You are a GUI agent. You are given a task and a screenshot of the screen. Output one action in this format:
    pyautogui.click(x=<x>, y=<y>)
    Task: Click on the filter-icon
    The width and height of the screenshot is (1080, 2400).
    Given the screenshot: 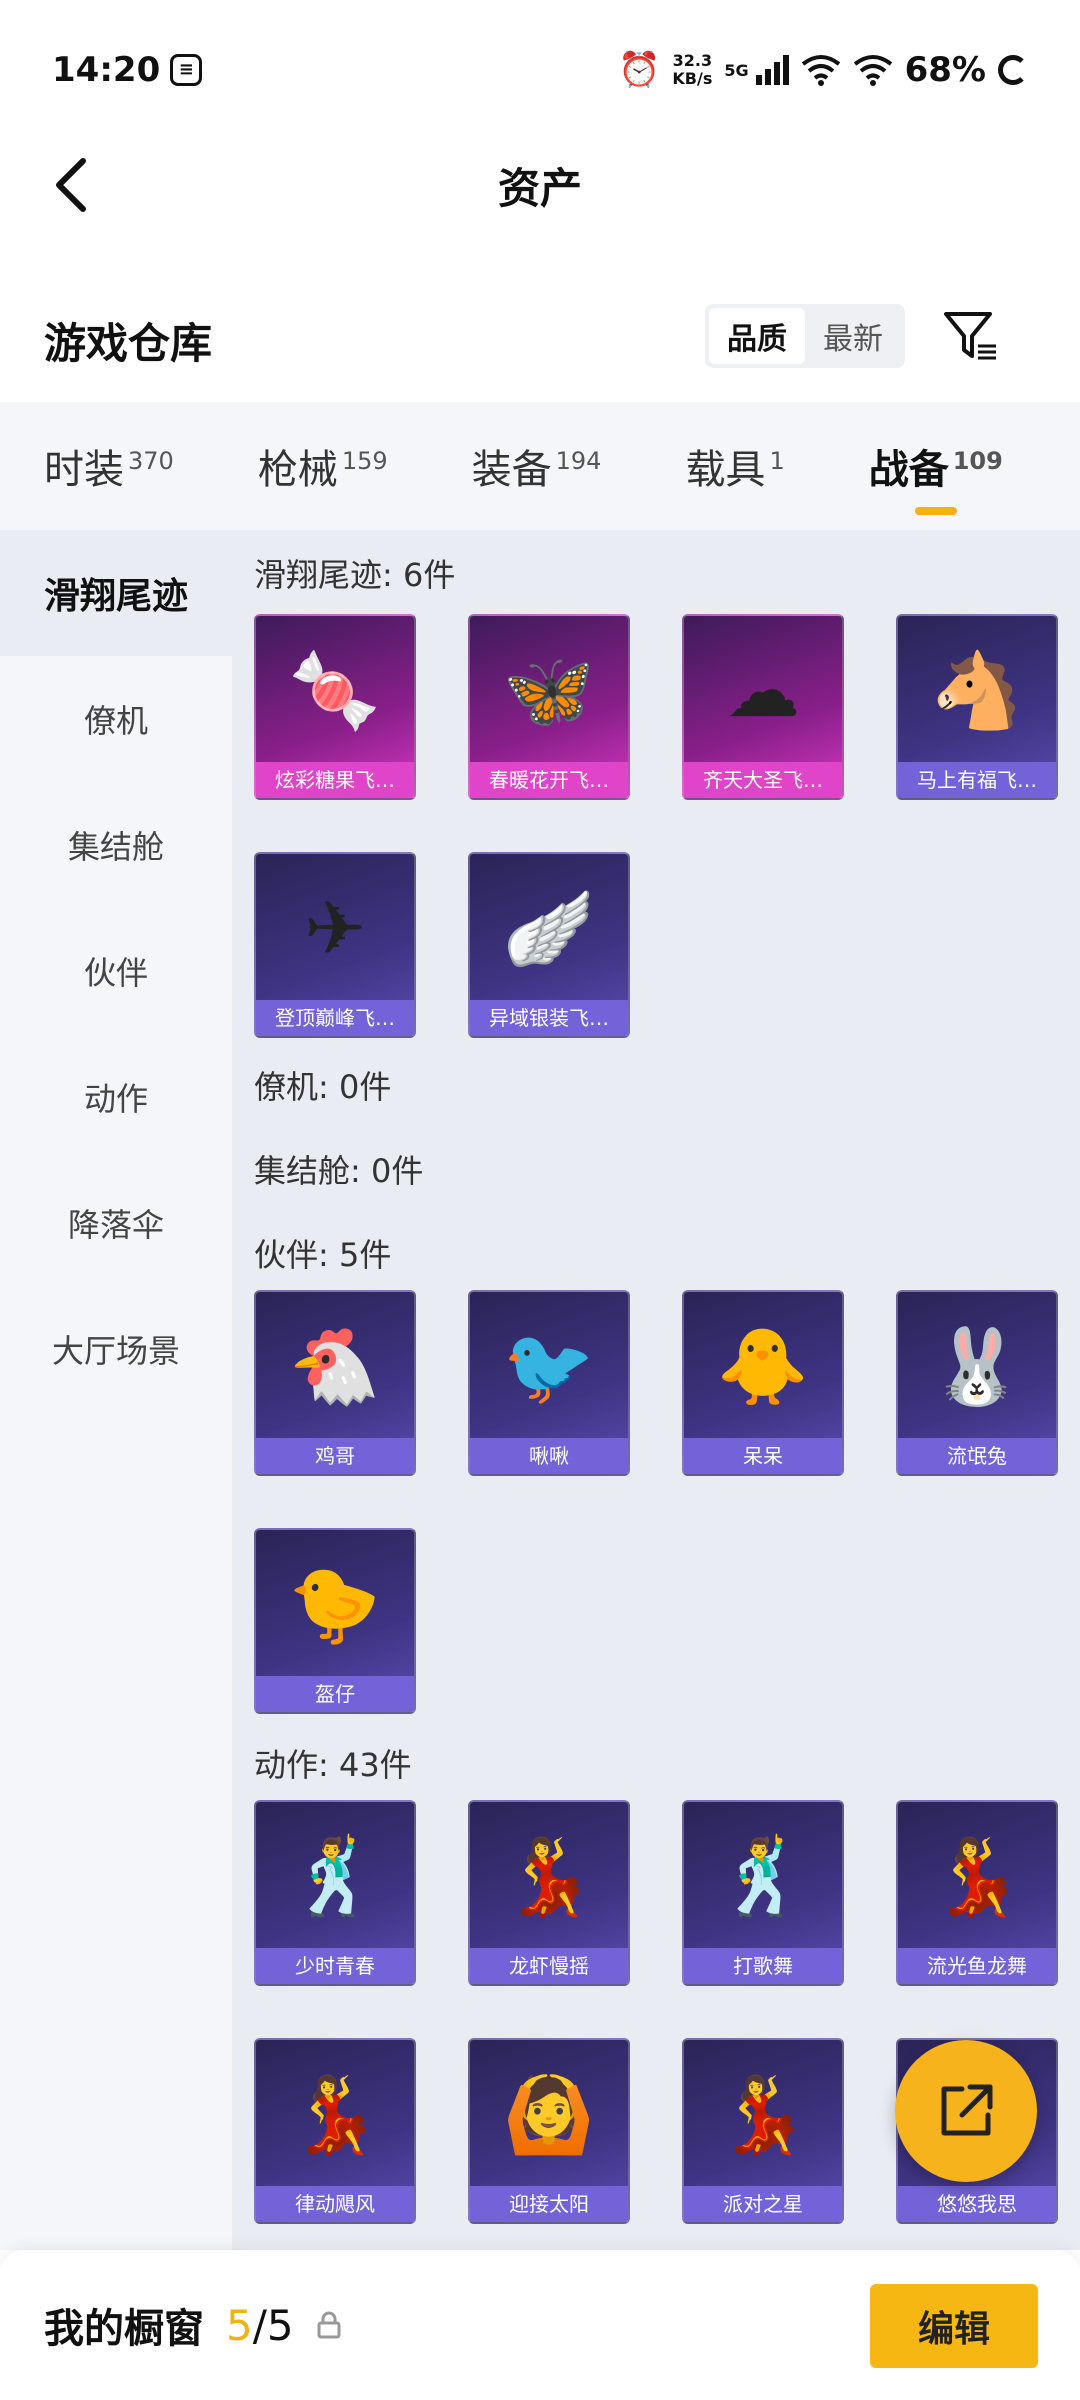 What is the action you would take?
    pyautogui.click(x=970, y=336)
    